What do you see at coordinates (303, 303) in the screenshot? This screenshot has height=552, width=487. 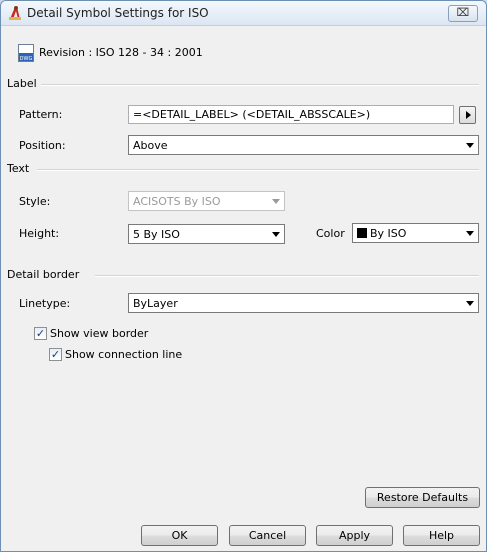 I see `linetype-select: ByLayer` at bounding box center [303, 303].